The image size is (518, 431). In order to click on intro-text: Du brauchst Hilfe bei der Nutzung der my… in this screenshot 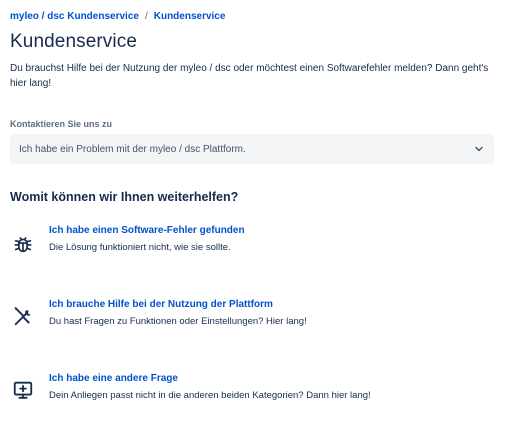, I will do `click(249, 76)`.